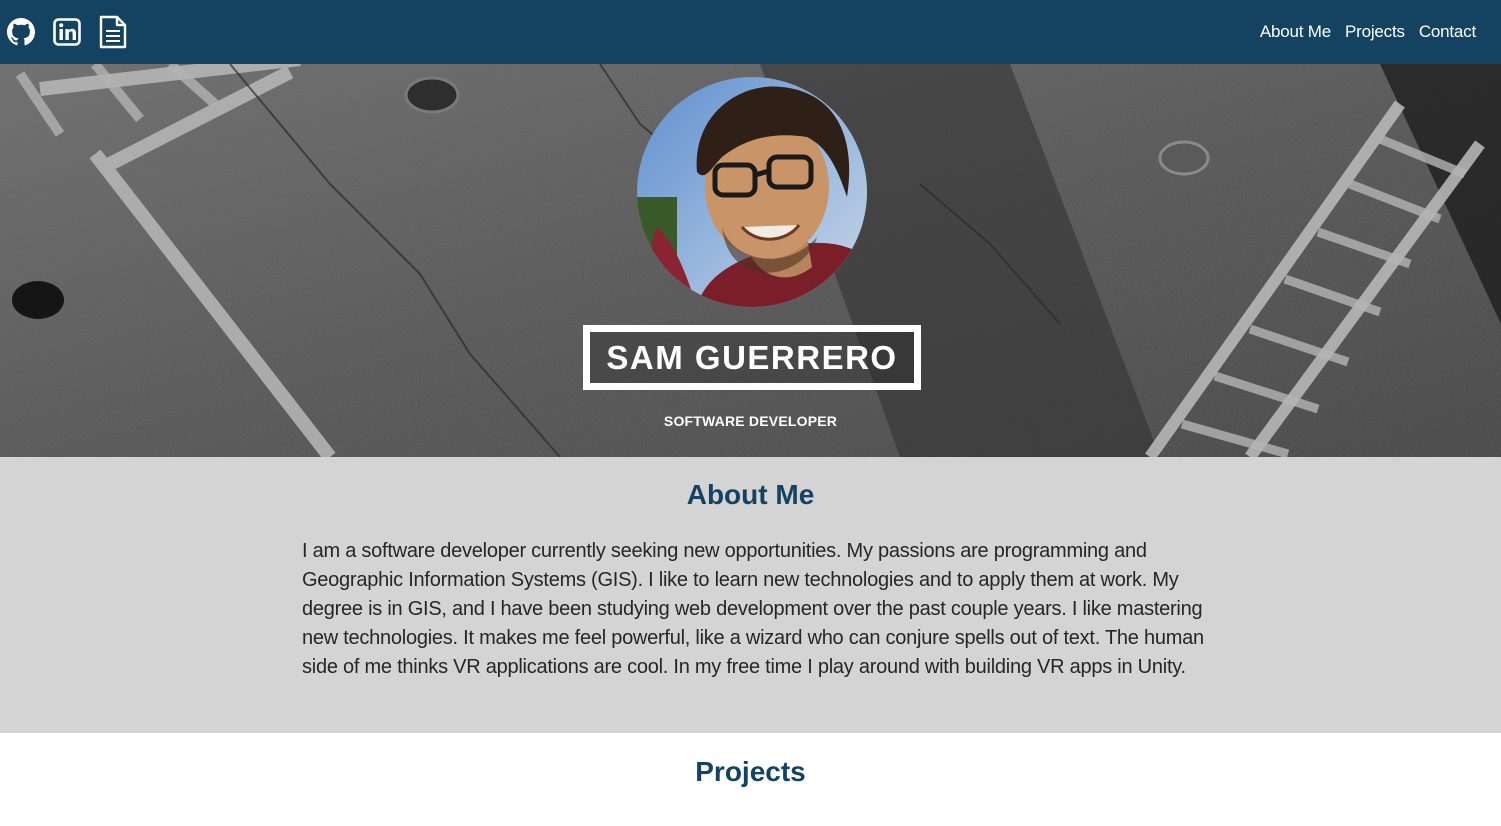  What do you see at coordinates (750, 771) in the screenshot?
I see `projects-heading: Projects` at bounding box center [750, 771].